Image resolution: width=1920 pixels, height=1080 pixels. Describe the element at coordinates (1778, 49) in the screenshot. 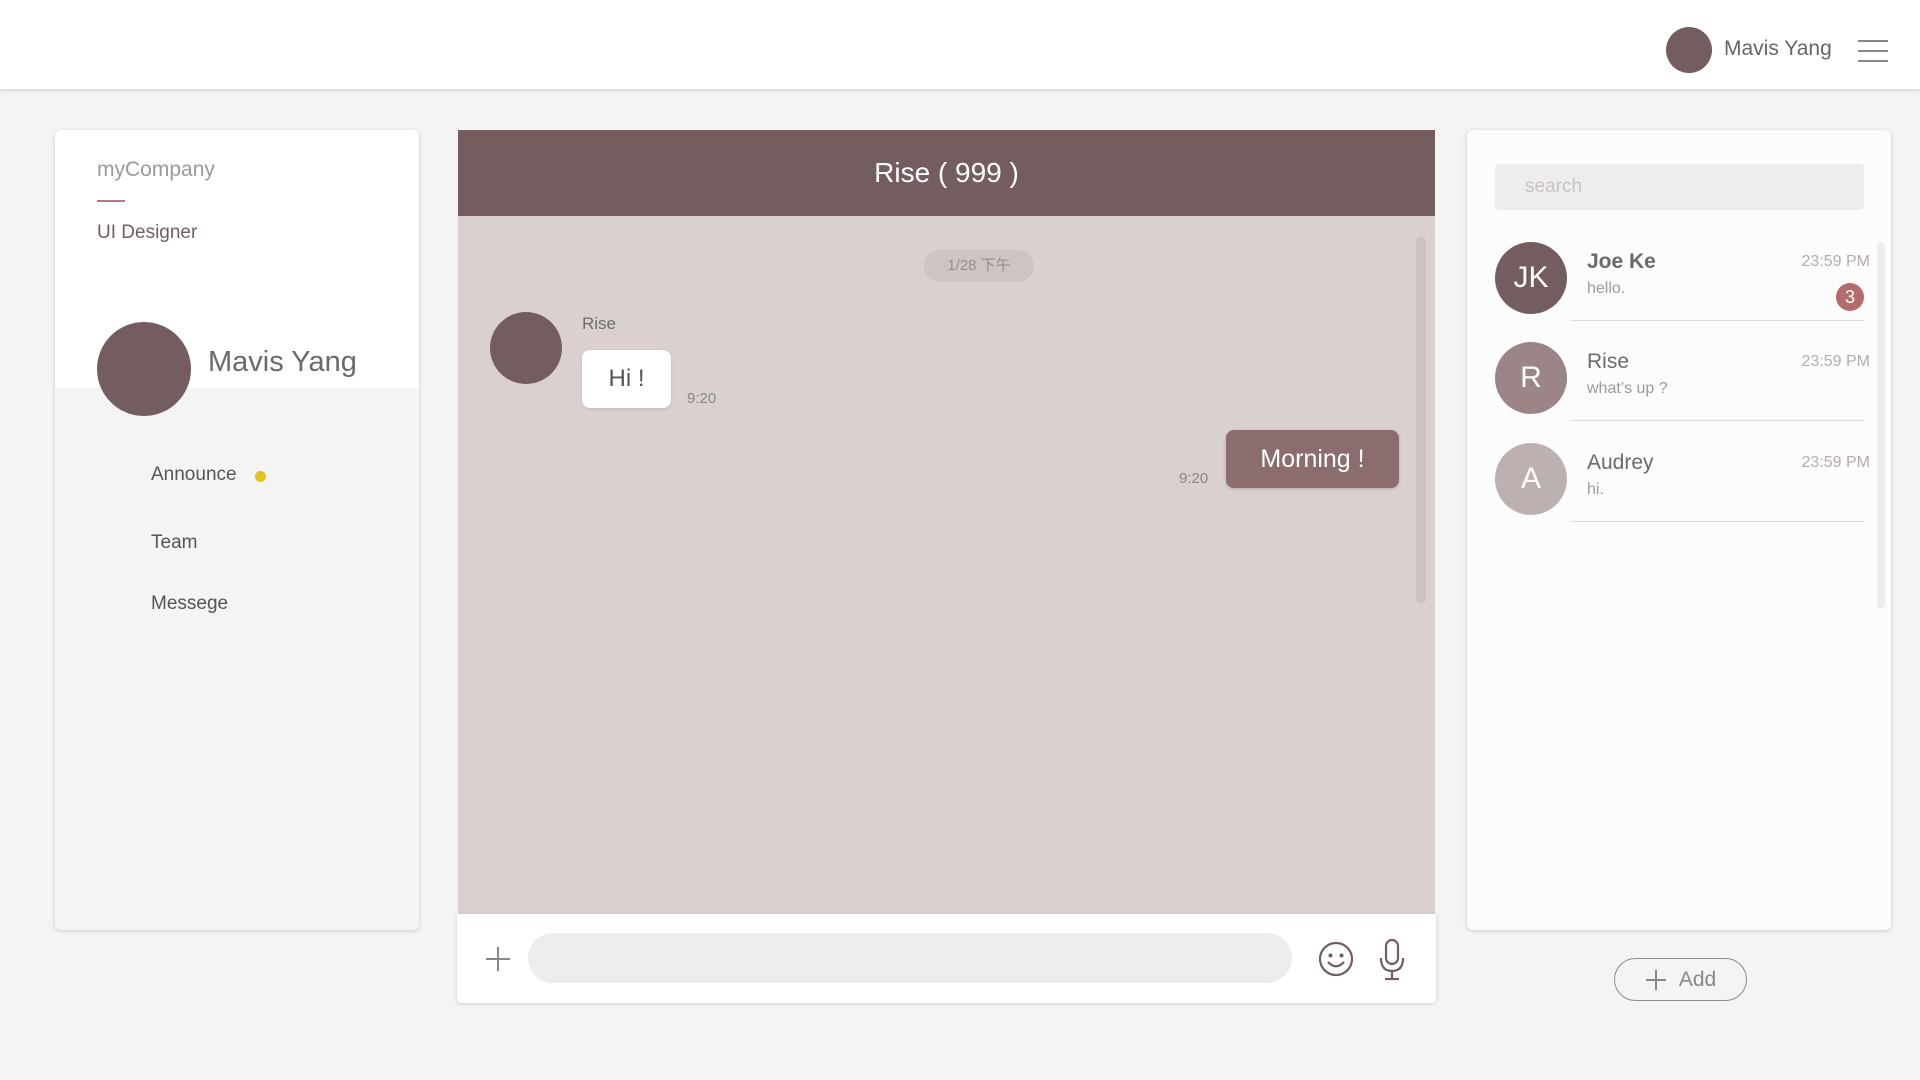

I see `header-user-name: Mavis Yang` at that location.